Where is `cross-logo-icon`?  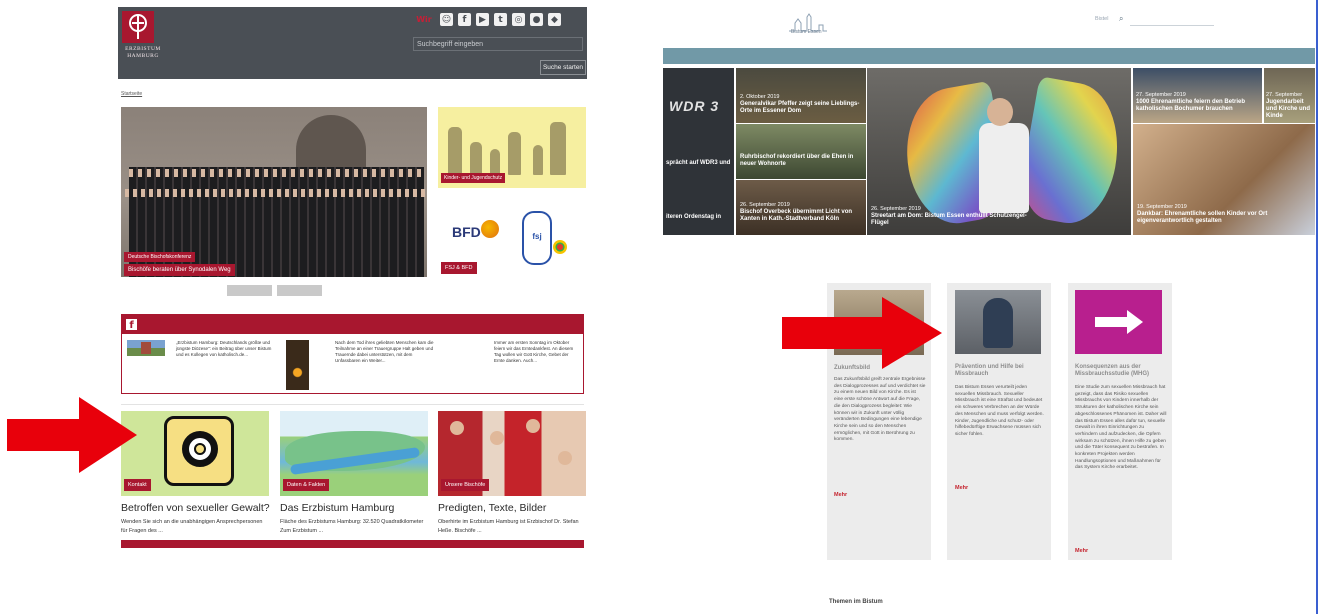 cross-logo-icon is located at coordinates (138, 27).